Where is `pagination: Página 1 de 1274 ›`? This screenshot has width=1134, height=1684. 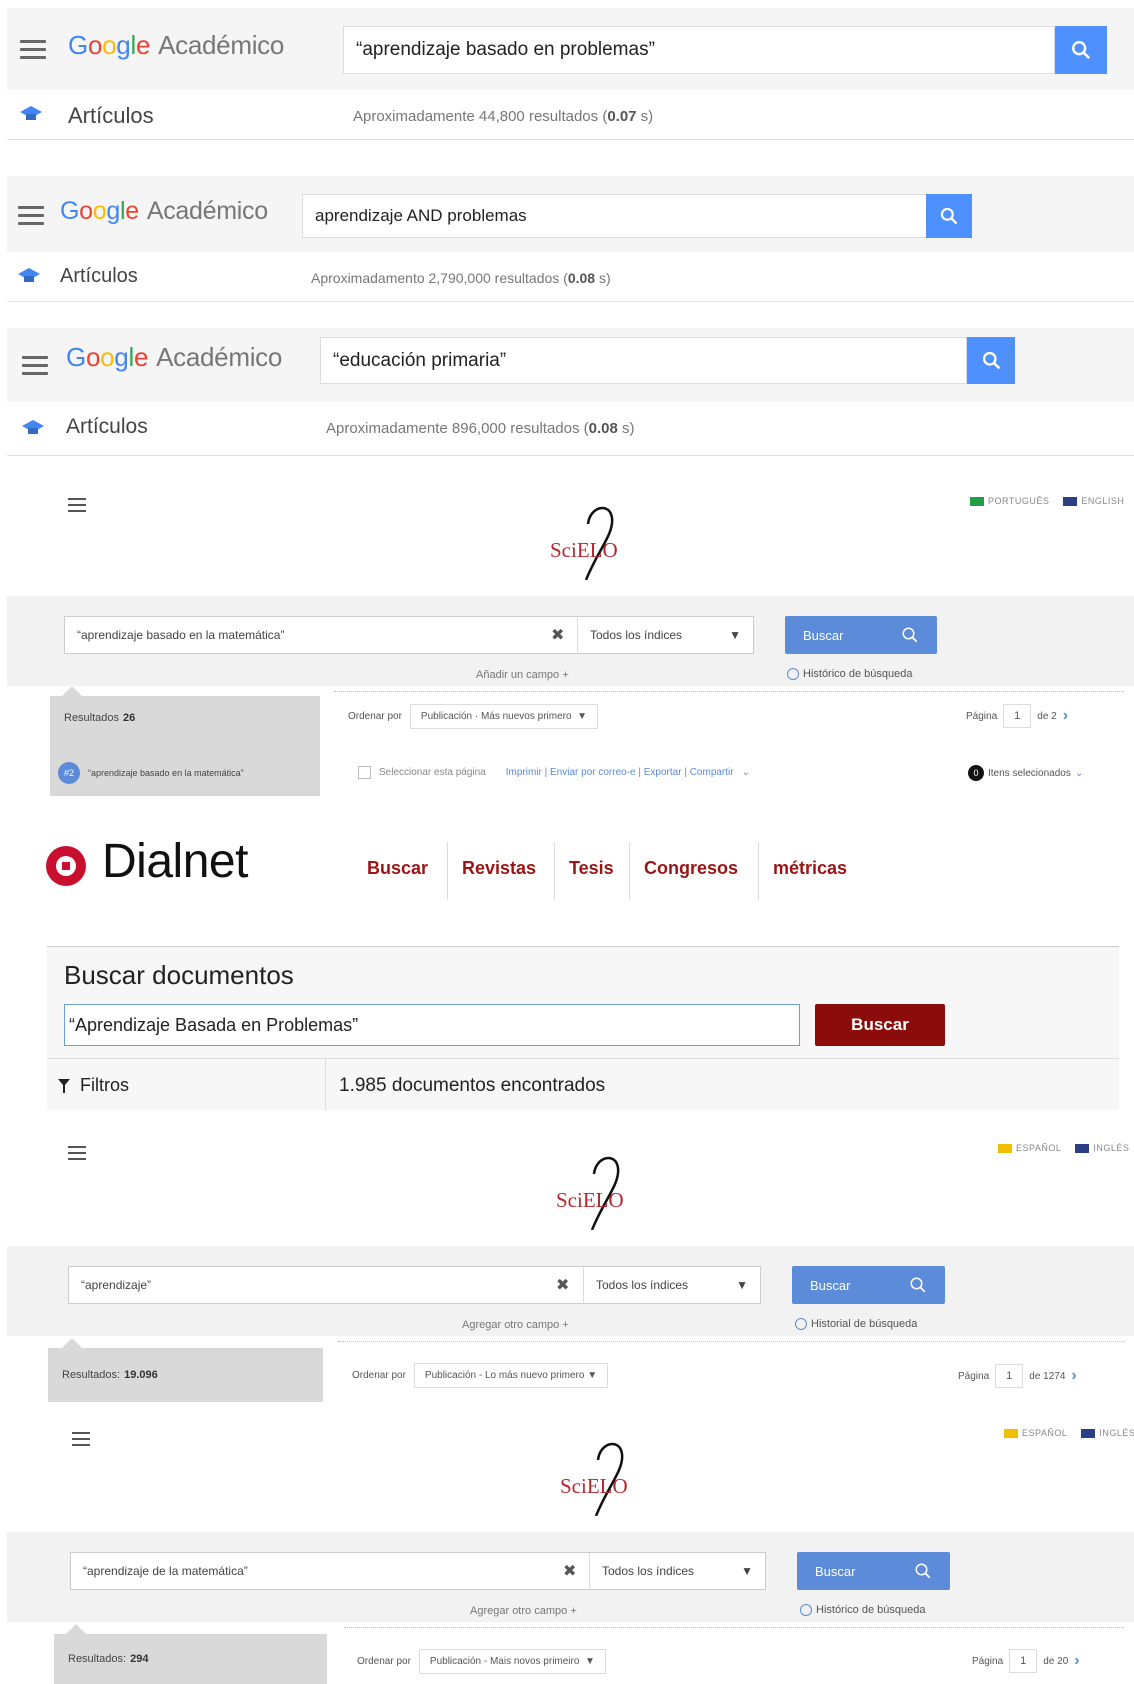
pagination: Página 1 de 1274 › is located at coordinates (1017, 1376).